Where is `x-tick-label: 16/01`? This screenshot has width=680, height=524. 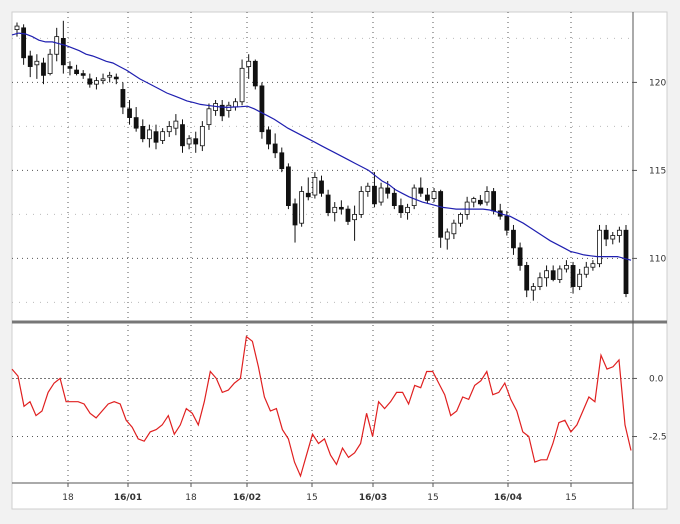
x-tick-label: 16/01 is located at coordinates (128, 498).